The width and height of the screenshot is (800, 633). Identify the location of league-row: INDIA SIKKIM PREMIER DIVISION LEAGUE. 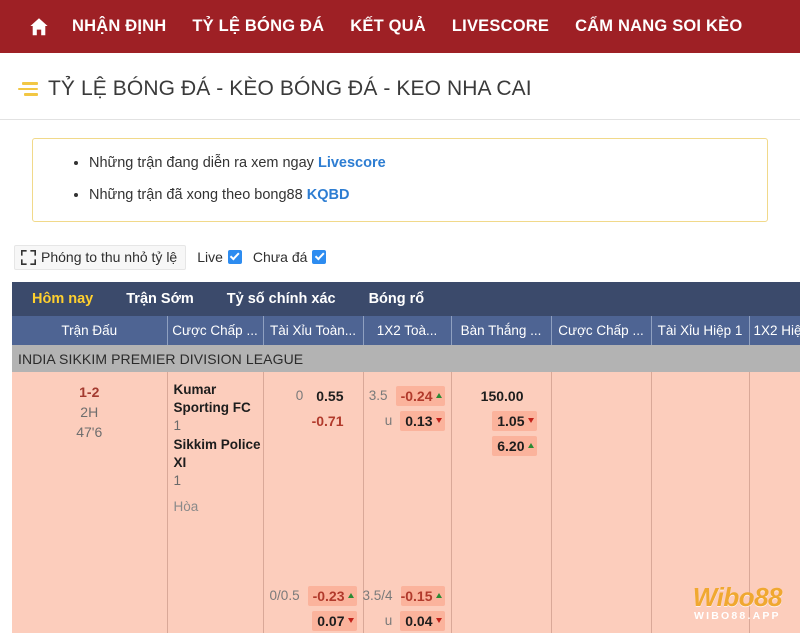
(406, 358).